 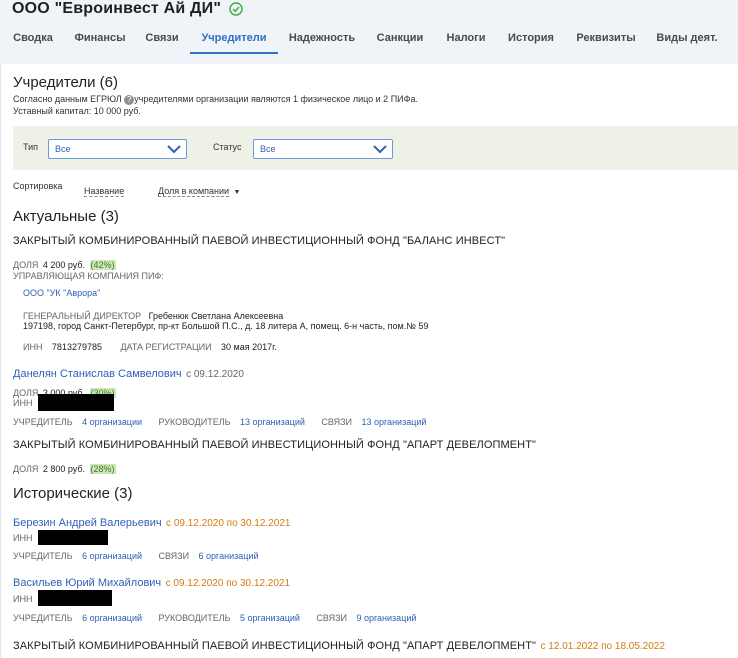 I want to click on tab-requisites: Реквизиты, so click(x=606, y=41).